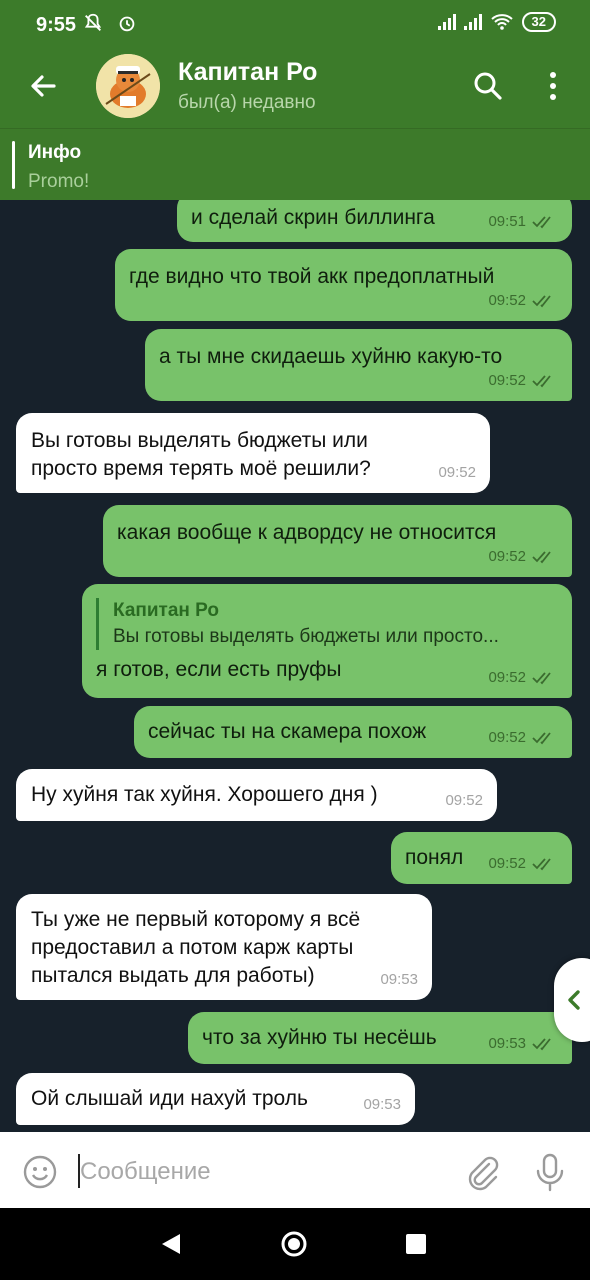  Describe the element at coordinates (56, 25) in the screenshot. I see `status-time: 9:55` at that location.